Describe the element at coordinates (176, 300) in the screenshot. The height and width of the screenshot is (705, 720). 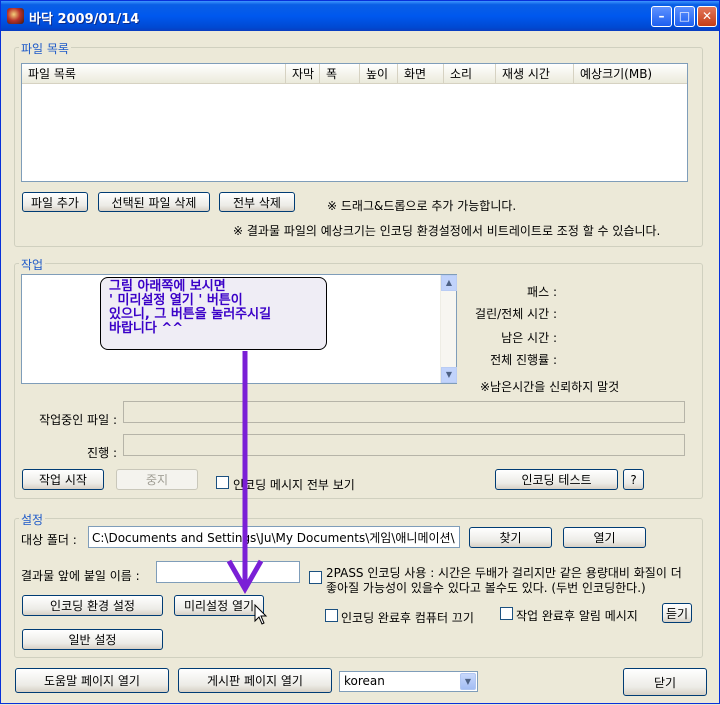
I see `callout-line: ' 미리설정 열기 ' 버튼이` at that location.